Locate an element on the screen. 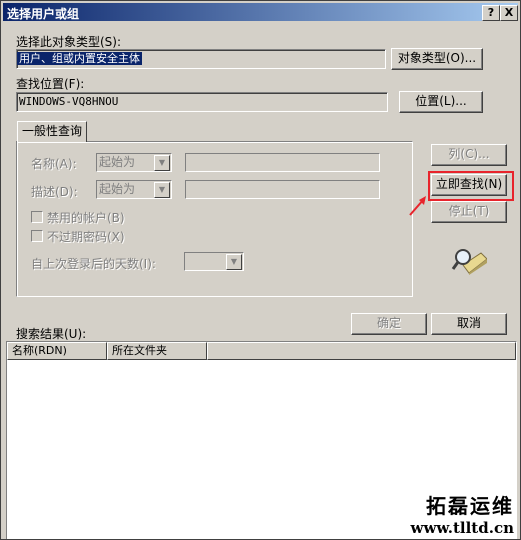 This screenshot has height=540, width=521. non-expiring-password-label: 不过期密码(X) is located at coordinates (86, 237).